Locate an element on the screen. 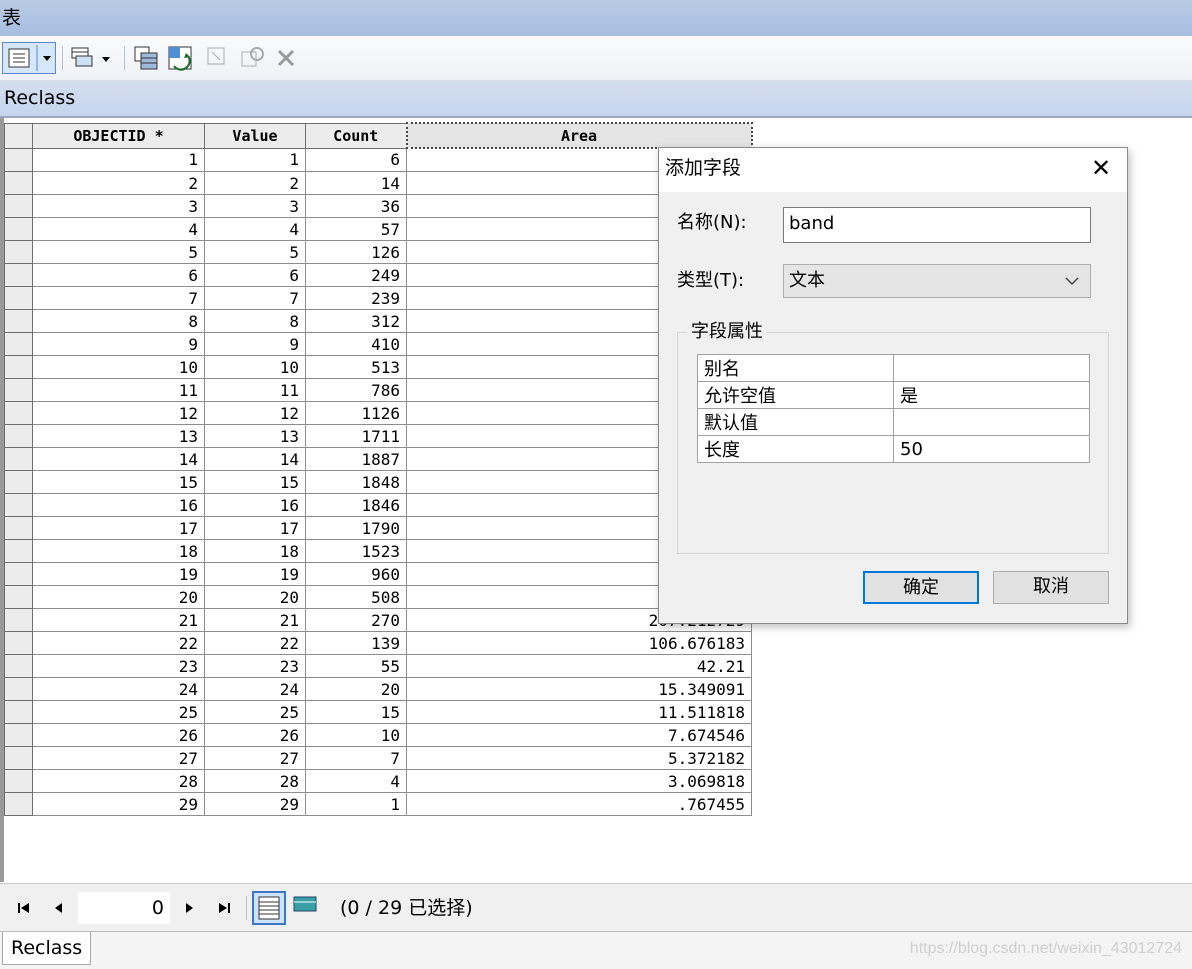  table-row: 1818152311 is located at coordinates (378, 551).